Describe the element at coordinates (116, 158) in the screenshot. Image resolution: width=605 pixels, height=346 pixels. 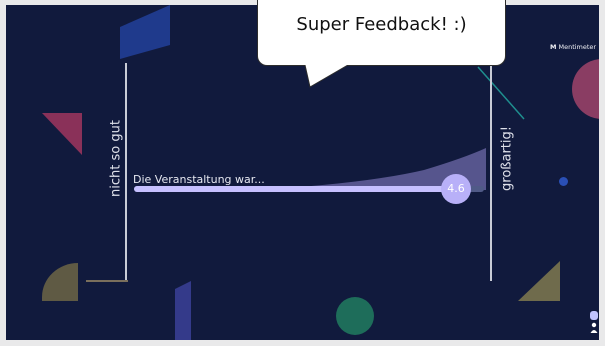
I see `scale-left-label: nicht so gut` at that location.